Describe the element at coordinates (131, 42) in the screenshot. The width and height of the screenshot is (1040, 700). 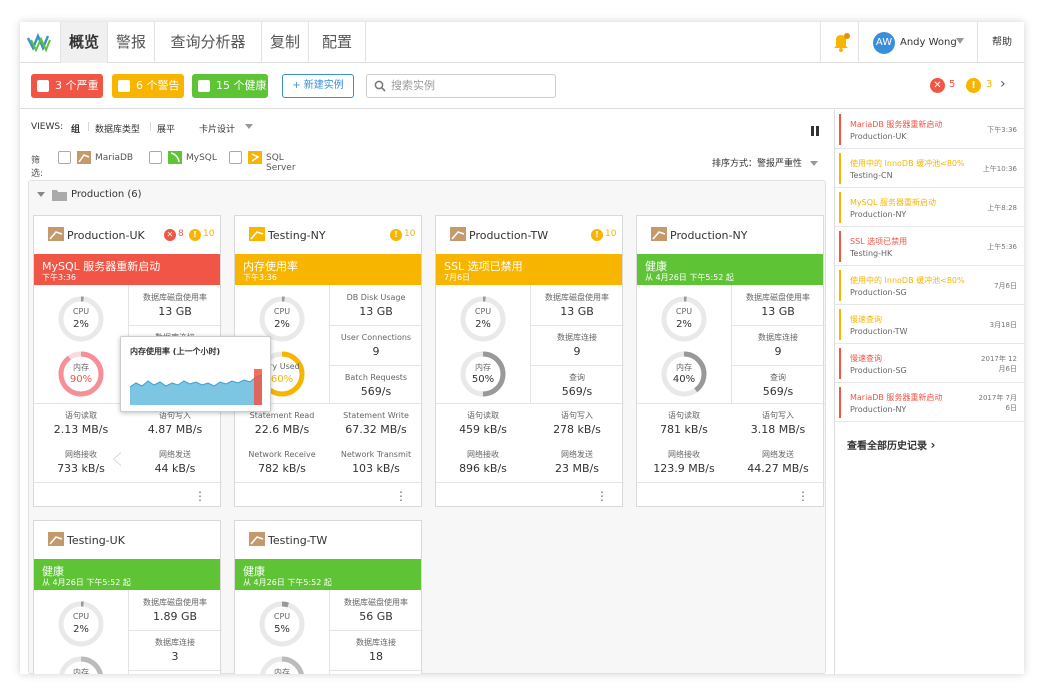
I see `tab-alerts: 警报` at that location.